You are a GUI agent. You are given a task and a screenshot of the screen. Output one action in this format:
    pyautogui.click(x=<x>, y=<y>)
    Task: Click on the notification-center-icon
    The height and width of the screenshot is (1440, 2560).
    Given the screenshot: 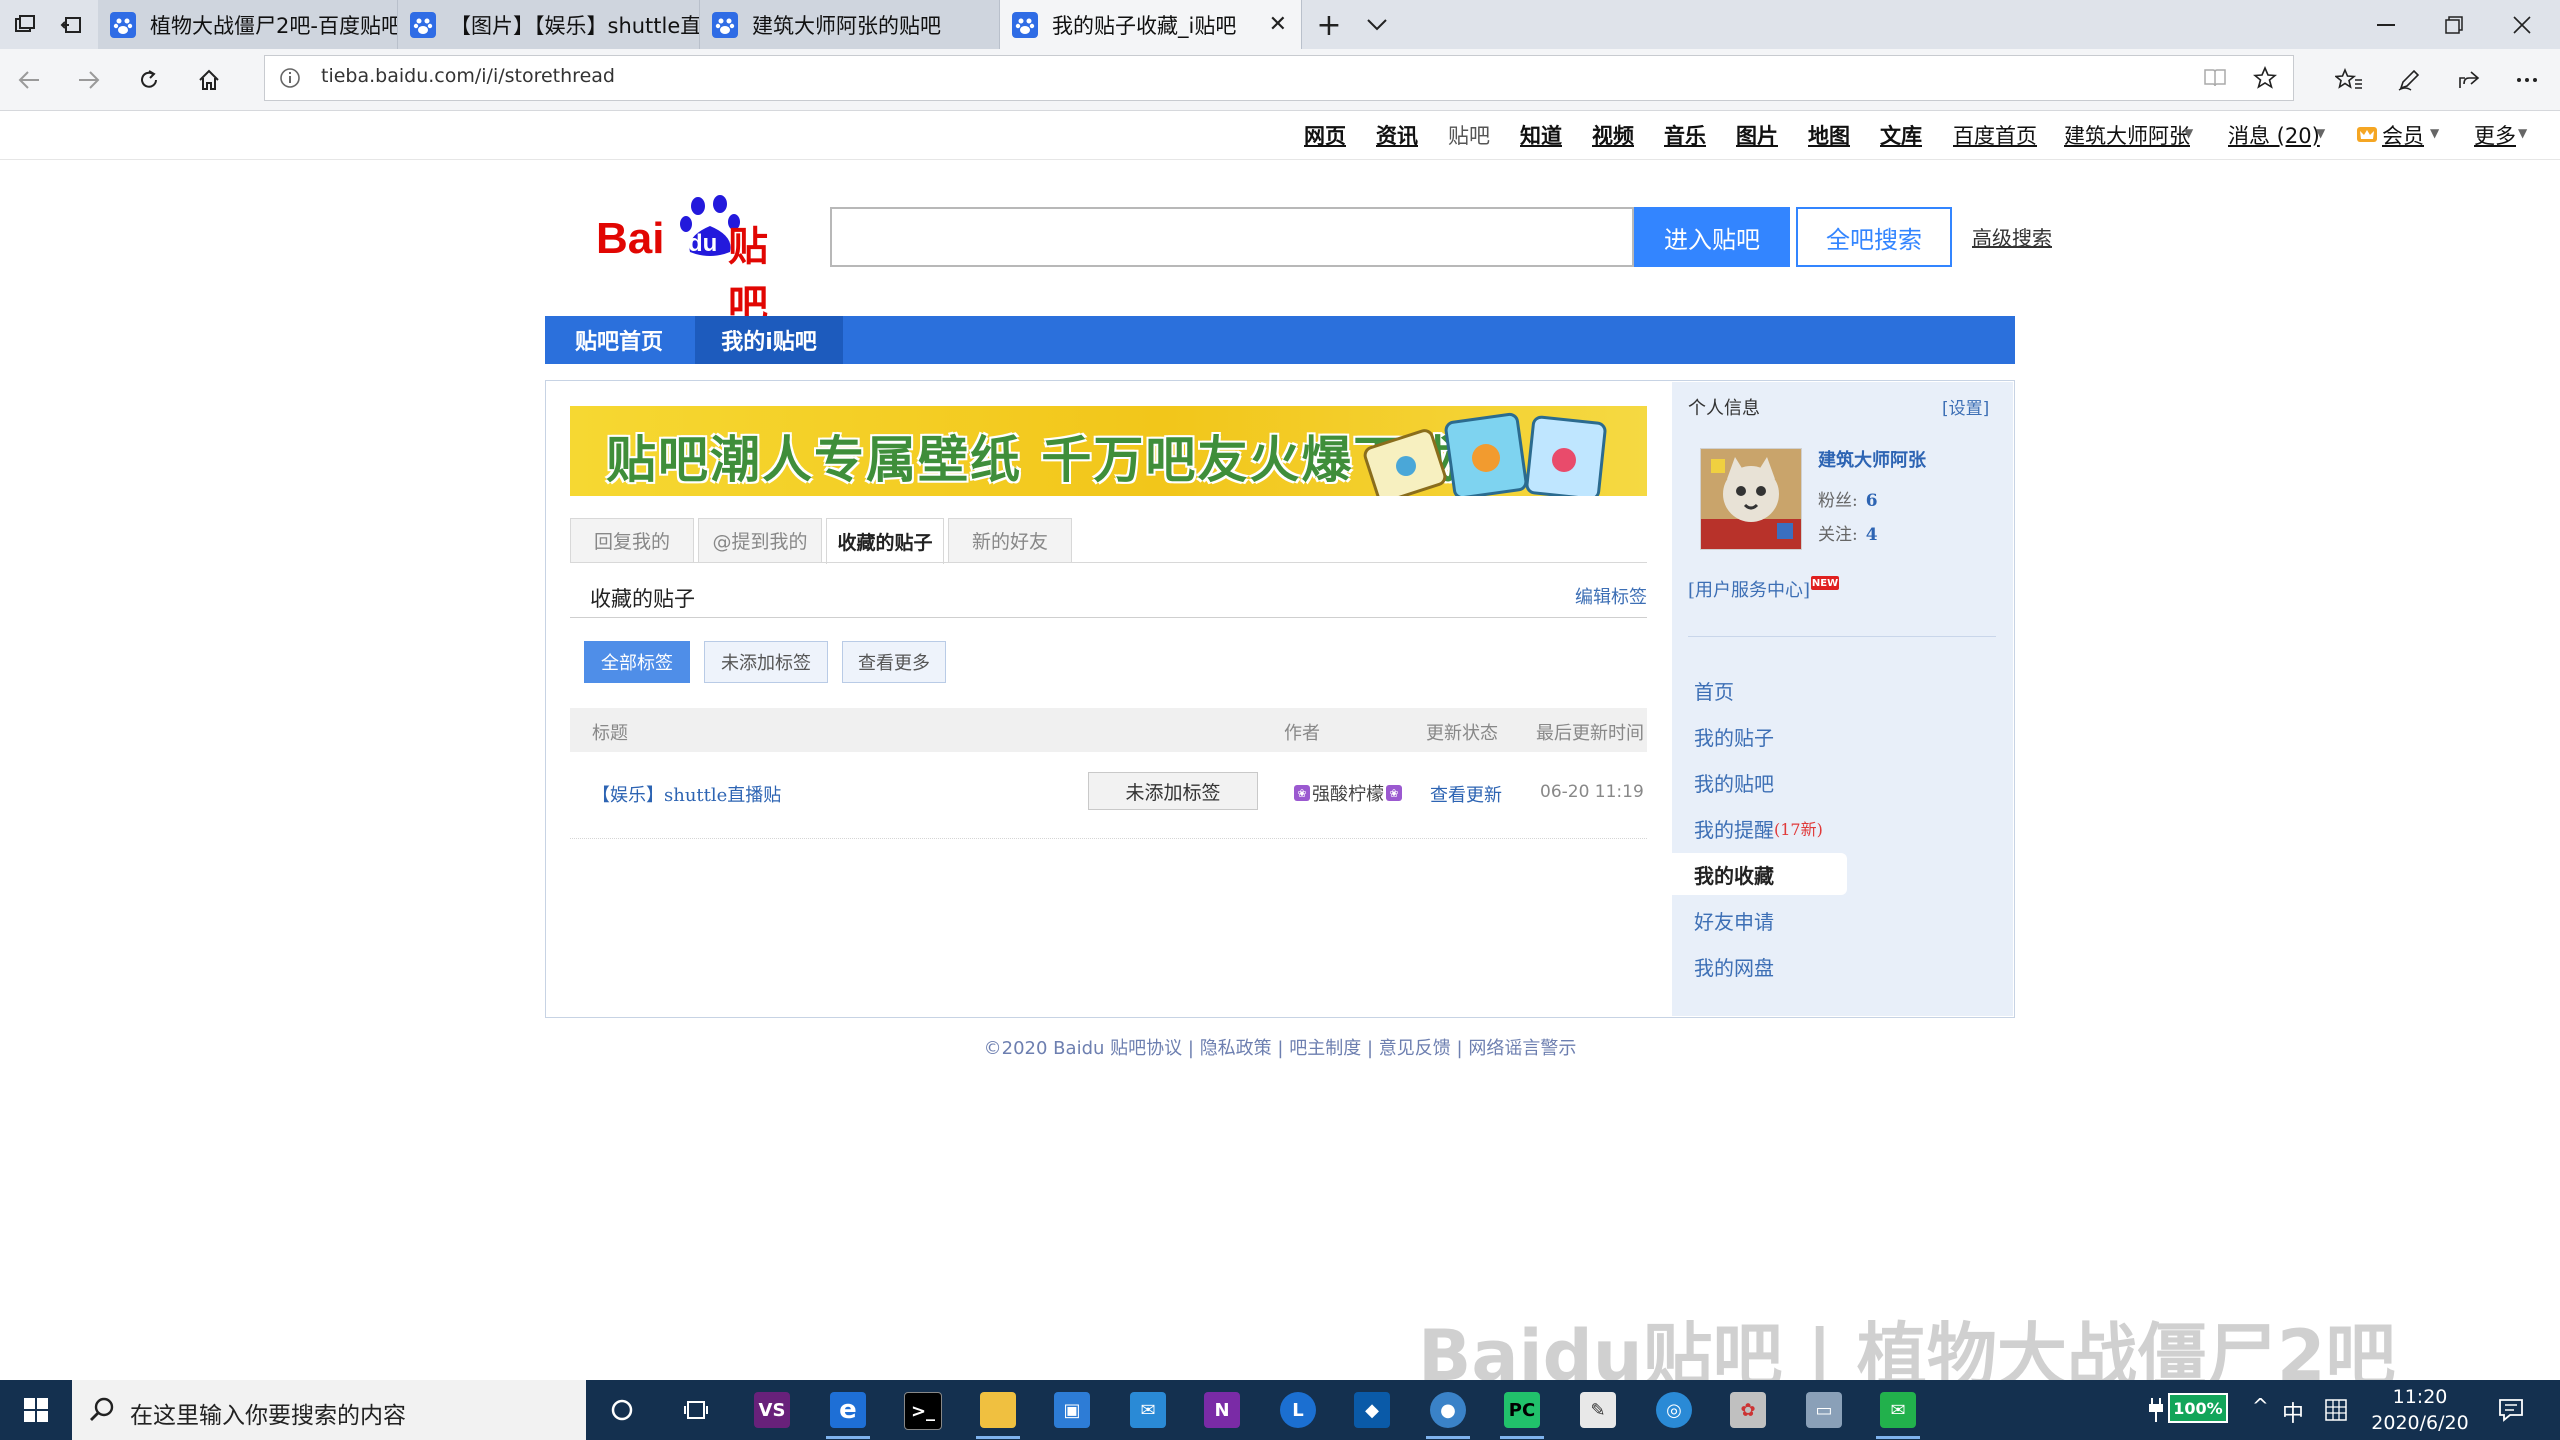 What is the action you would take?
    pyautogui.click(x=2511, y=1410)
    